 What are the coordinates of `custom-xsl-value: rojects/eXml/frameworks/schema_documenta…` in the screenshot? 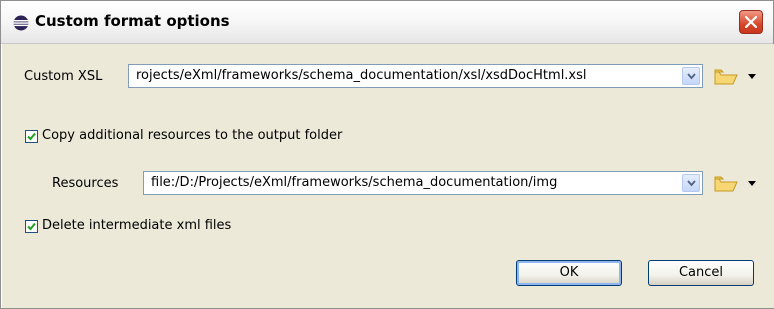 It's located at (404, 75).